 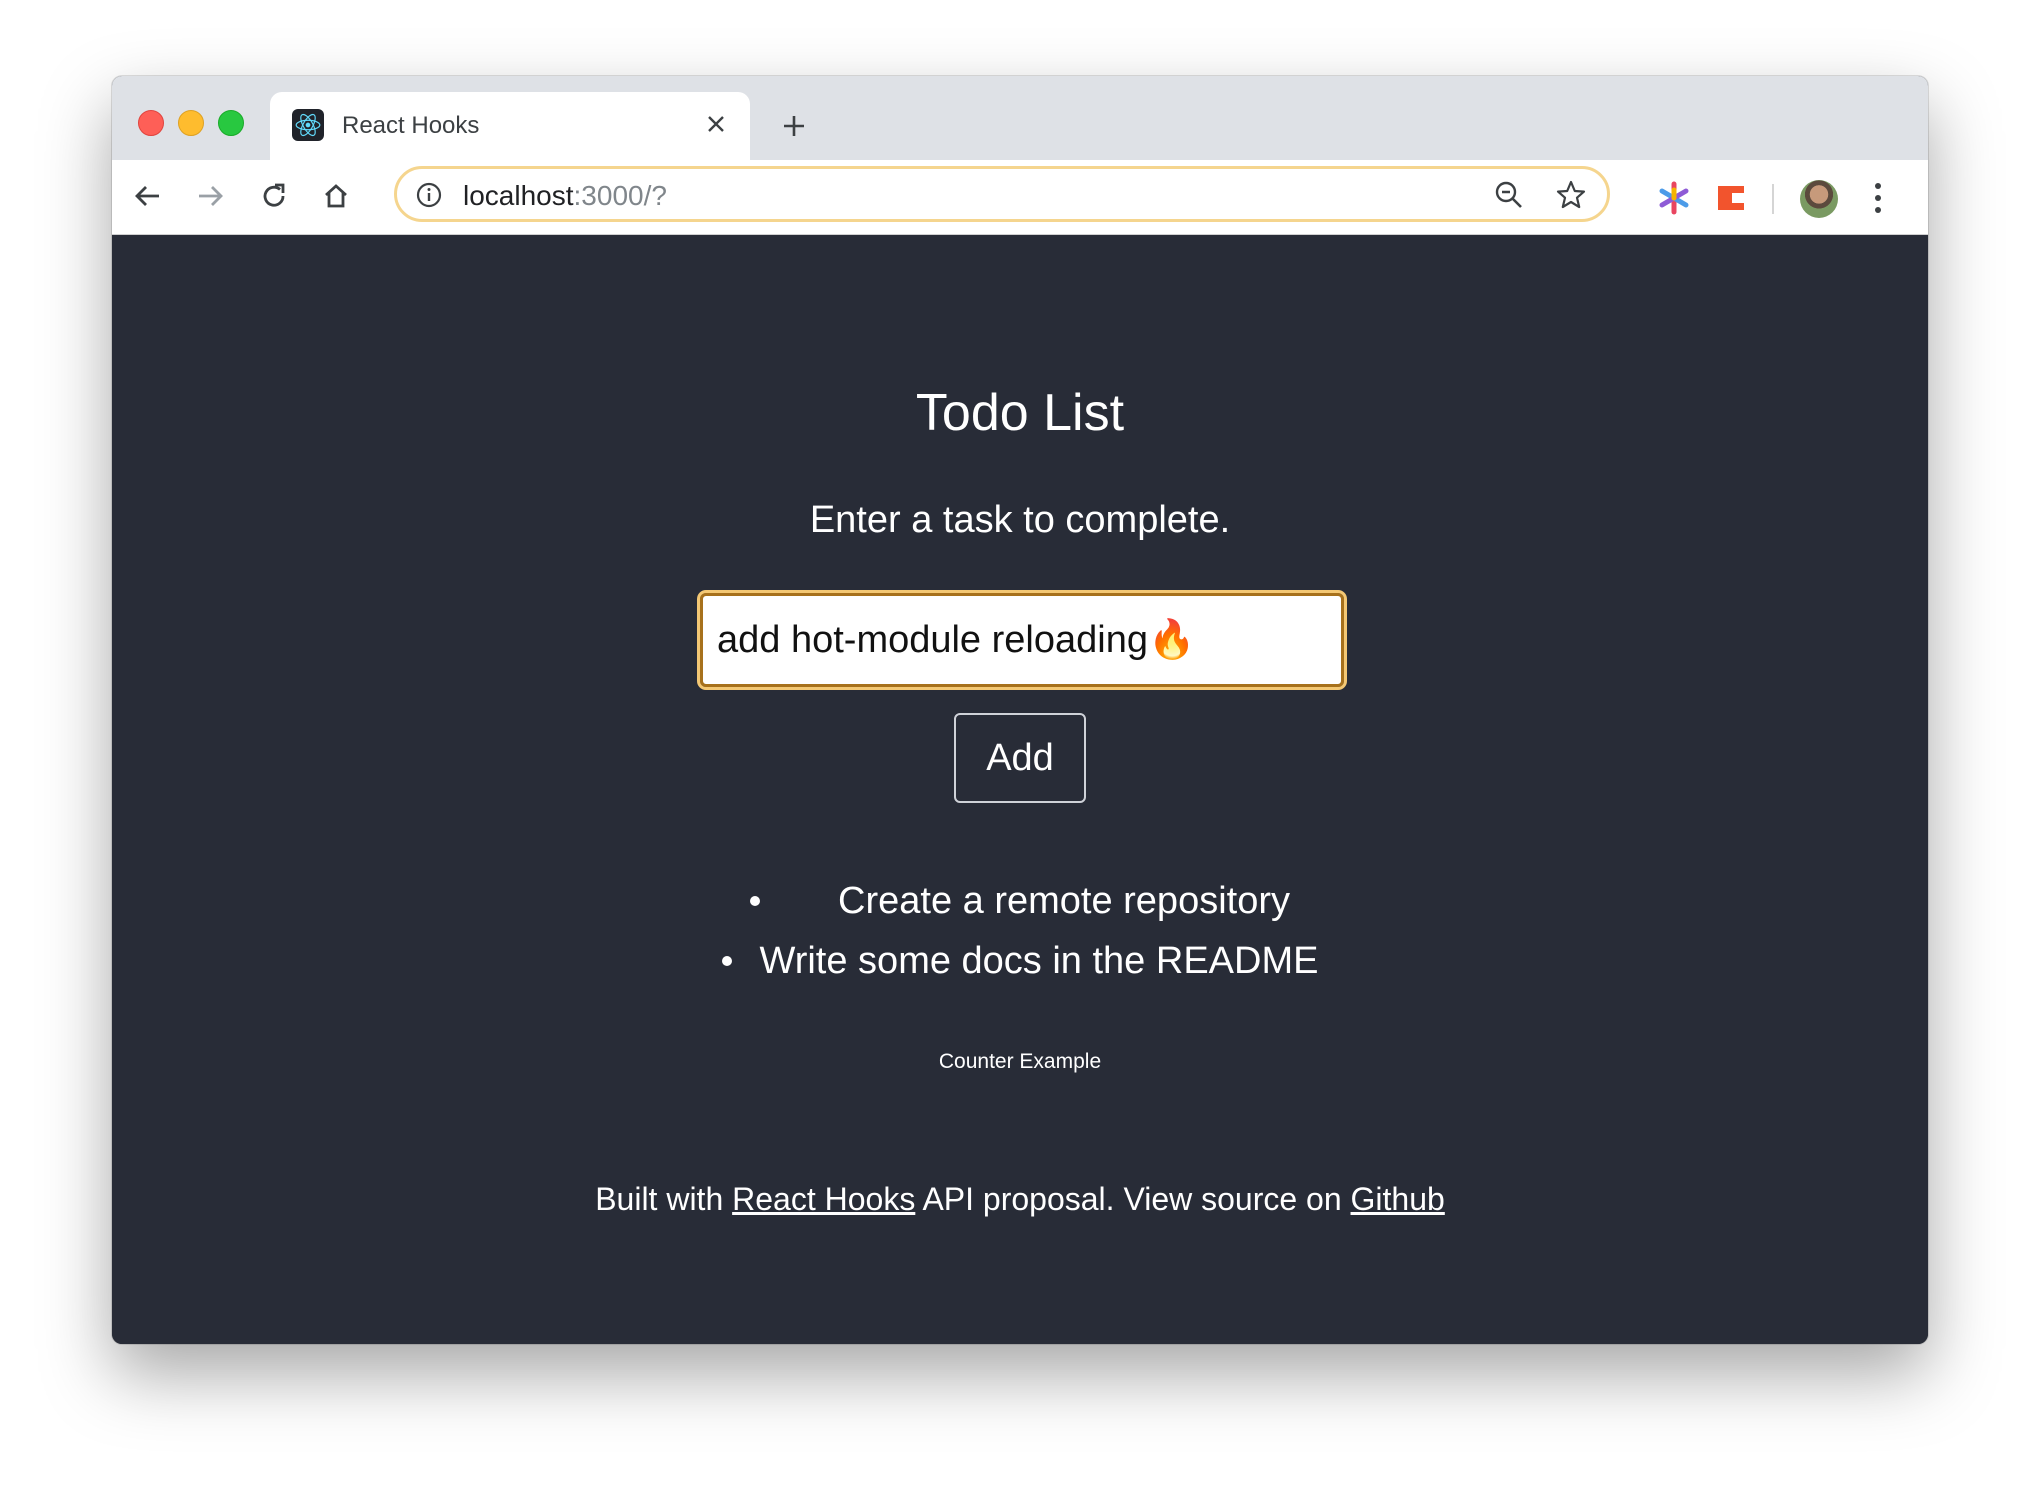 What do you see at coordinates (151, 123) in the screenshot?
I see `window-close-button` at bounding box center [151, 123].